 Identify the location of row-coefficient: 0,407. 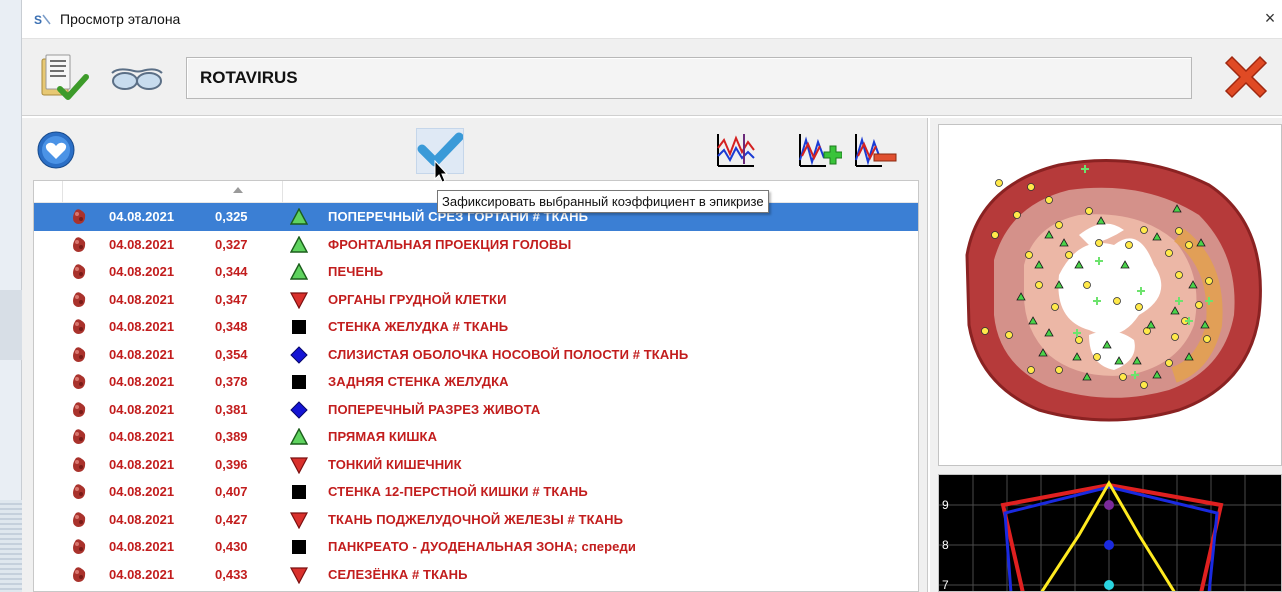
(231, 491).